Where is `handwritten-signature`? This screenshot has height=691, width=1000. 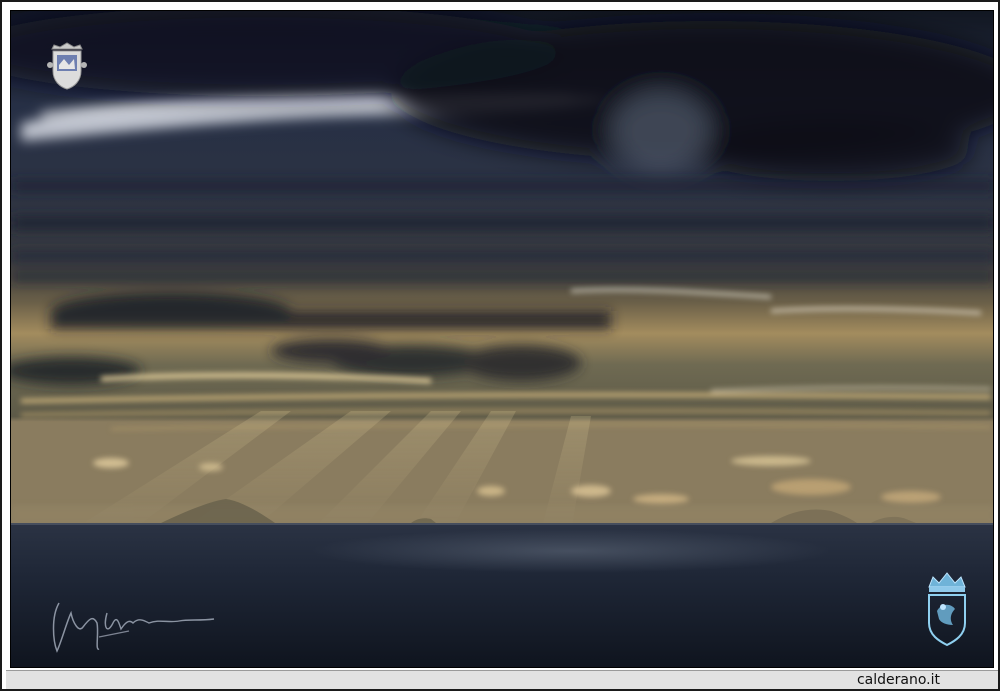 handwritten-signature is located at coordinates (133, 627).